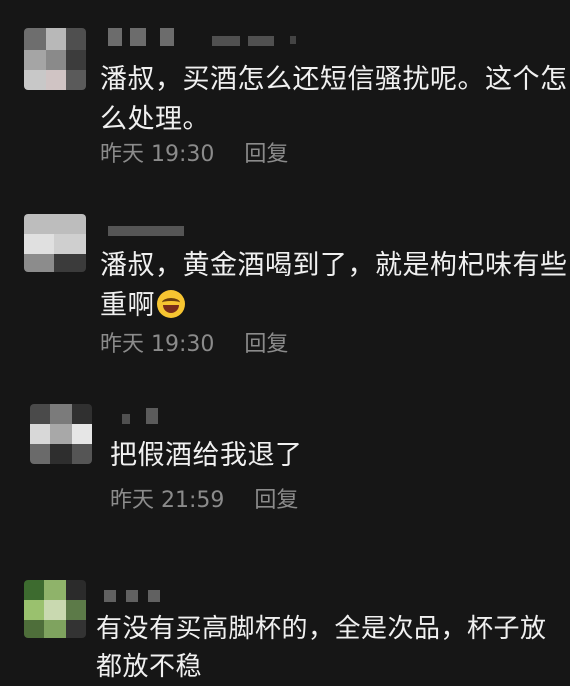  What do you see at coordinates (321, 629) in the screenshot?
I see `comment-text-line: 有没有买高脚杯的，全是次品，杯子放` at bounding box center [321, 629].